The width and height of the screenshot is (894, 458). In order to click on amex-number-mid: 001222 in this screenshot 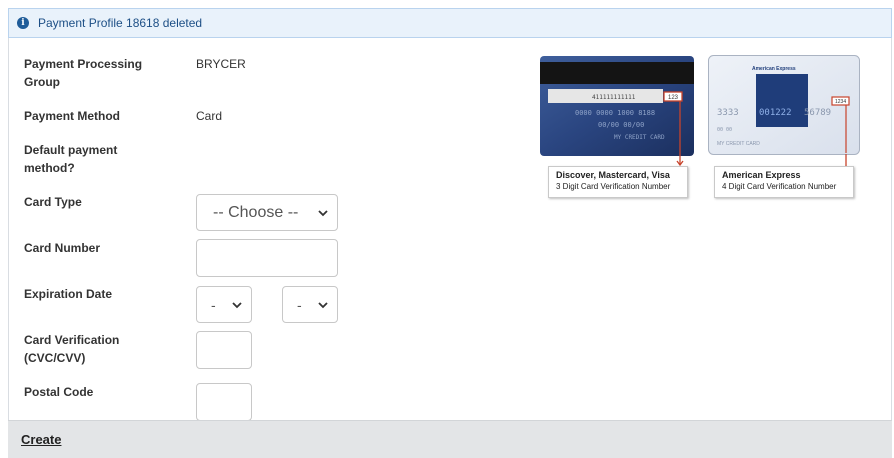, I will do `click(775, 113)`.